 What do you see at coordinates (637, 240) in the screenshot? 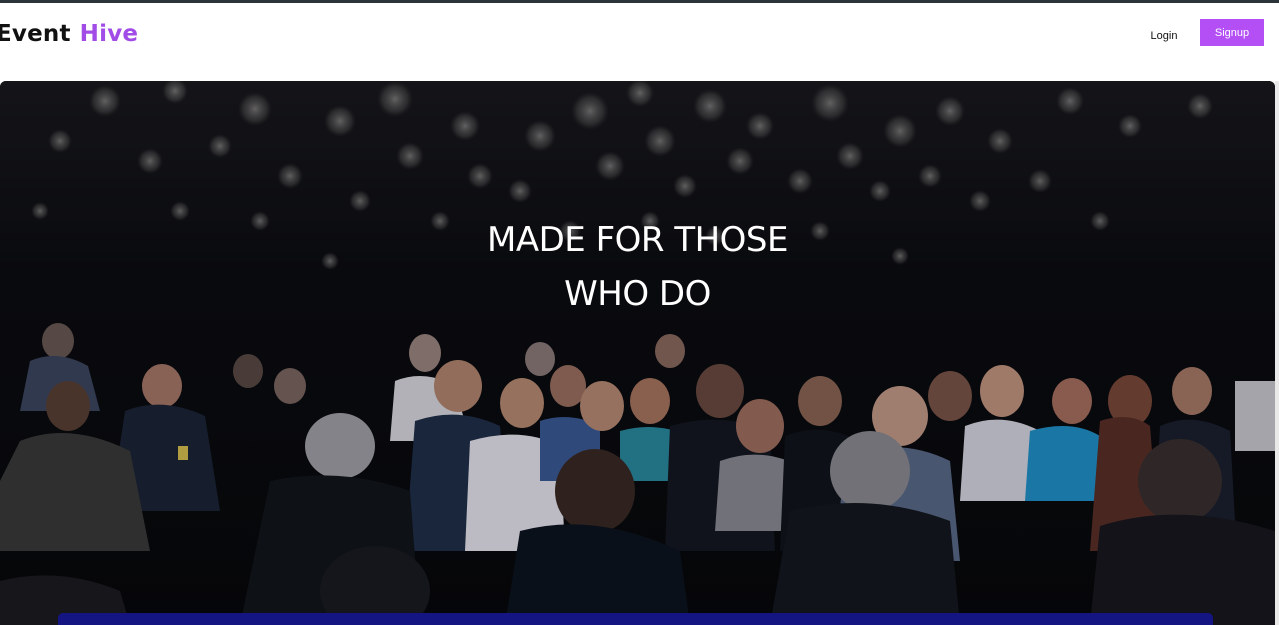
I see `hero-headline-line1: MADE FOR THOSE` at bounding box center [637, 240].